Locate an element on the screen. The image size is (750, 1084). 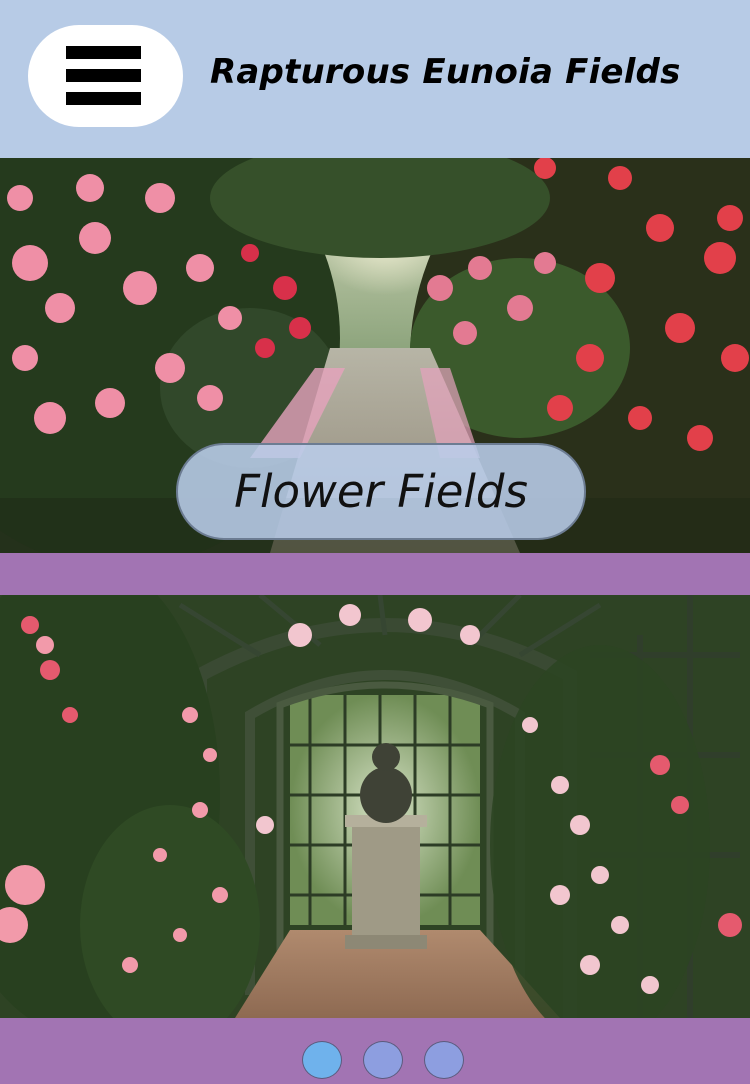
menu-button is located at coordinates (105, 76).